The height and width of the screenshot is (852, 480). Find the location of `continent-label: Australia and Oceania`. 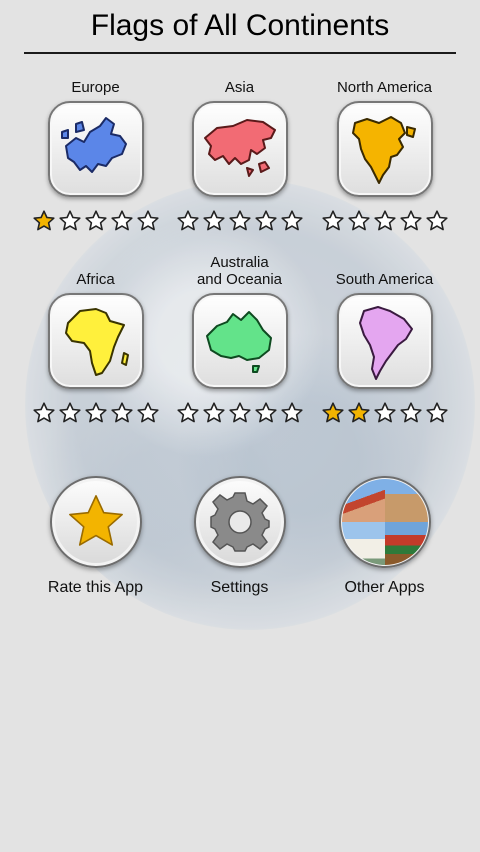

continent-label: Australia and Oceania is located at coordinates (239, 271).